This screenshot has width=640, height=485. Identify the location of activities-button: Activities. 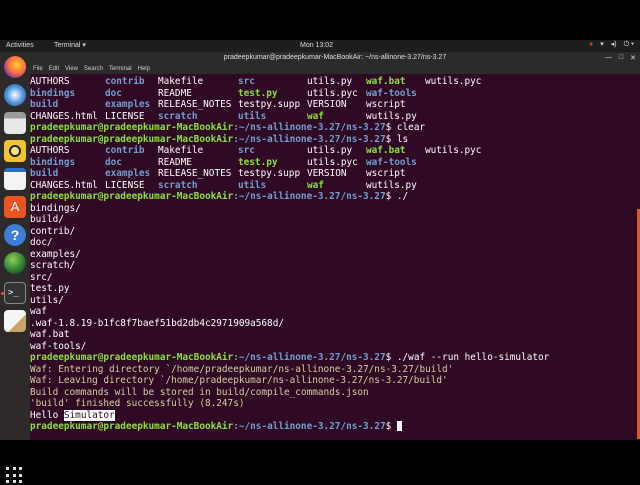
(20, 46).